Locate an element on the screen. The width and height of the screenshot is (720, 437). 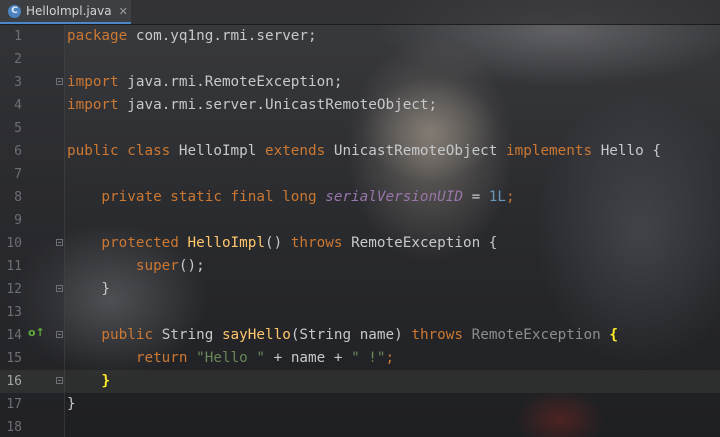
code-token: Hello { is located at coordinates (630, 151).